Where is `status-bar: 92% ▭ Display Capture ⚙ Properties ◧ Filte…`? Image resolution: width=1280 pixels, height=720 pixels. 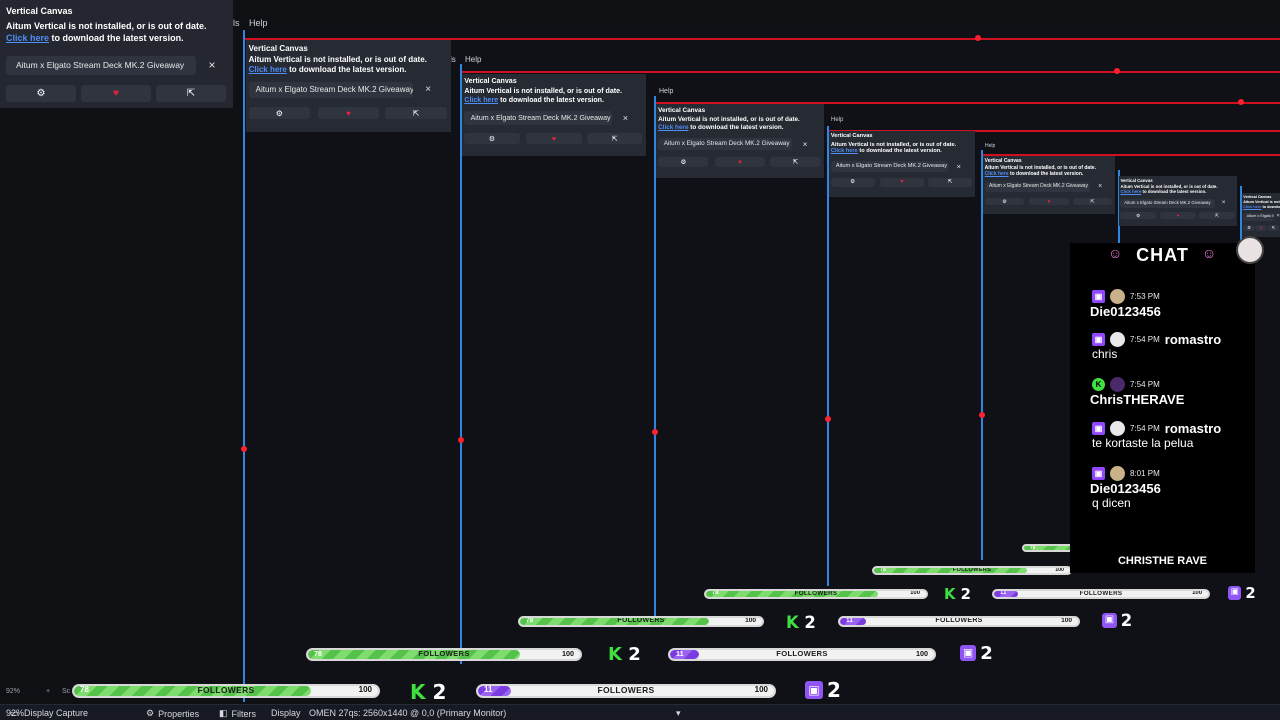 status-bar: 92% ▭ Display Capture ⚙ Properties ◧ Filte… is located at coordinates (640, 712).